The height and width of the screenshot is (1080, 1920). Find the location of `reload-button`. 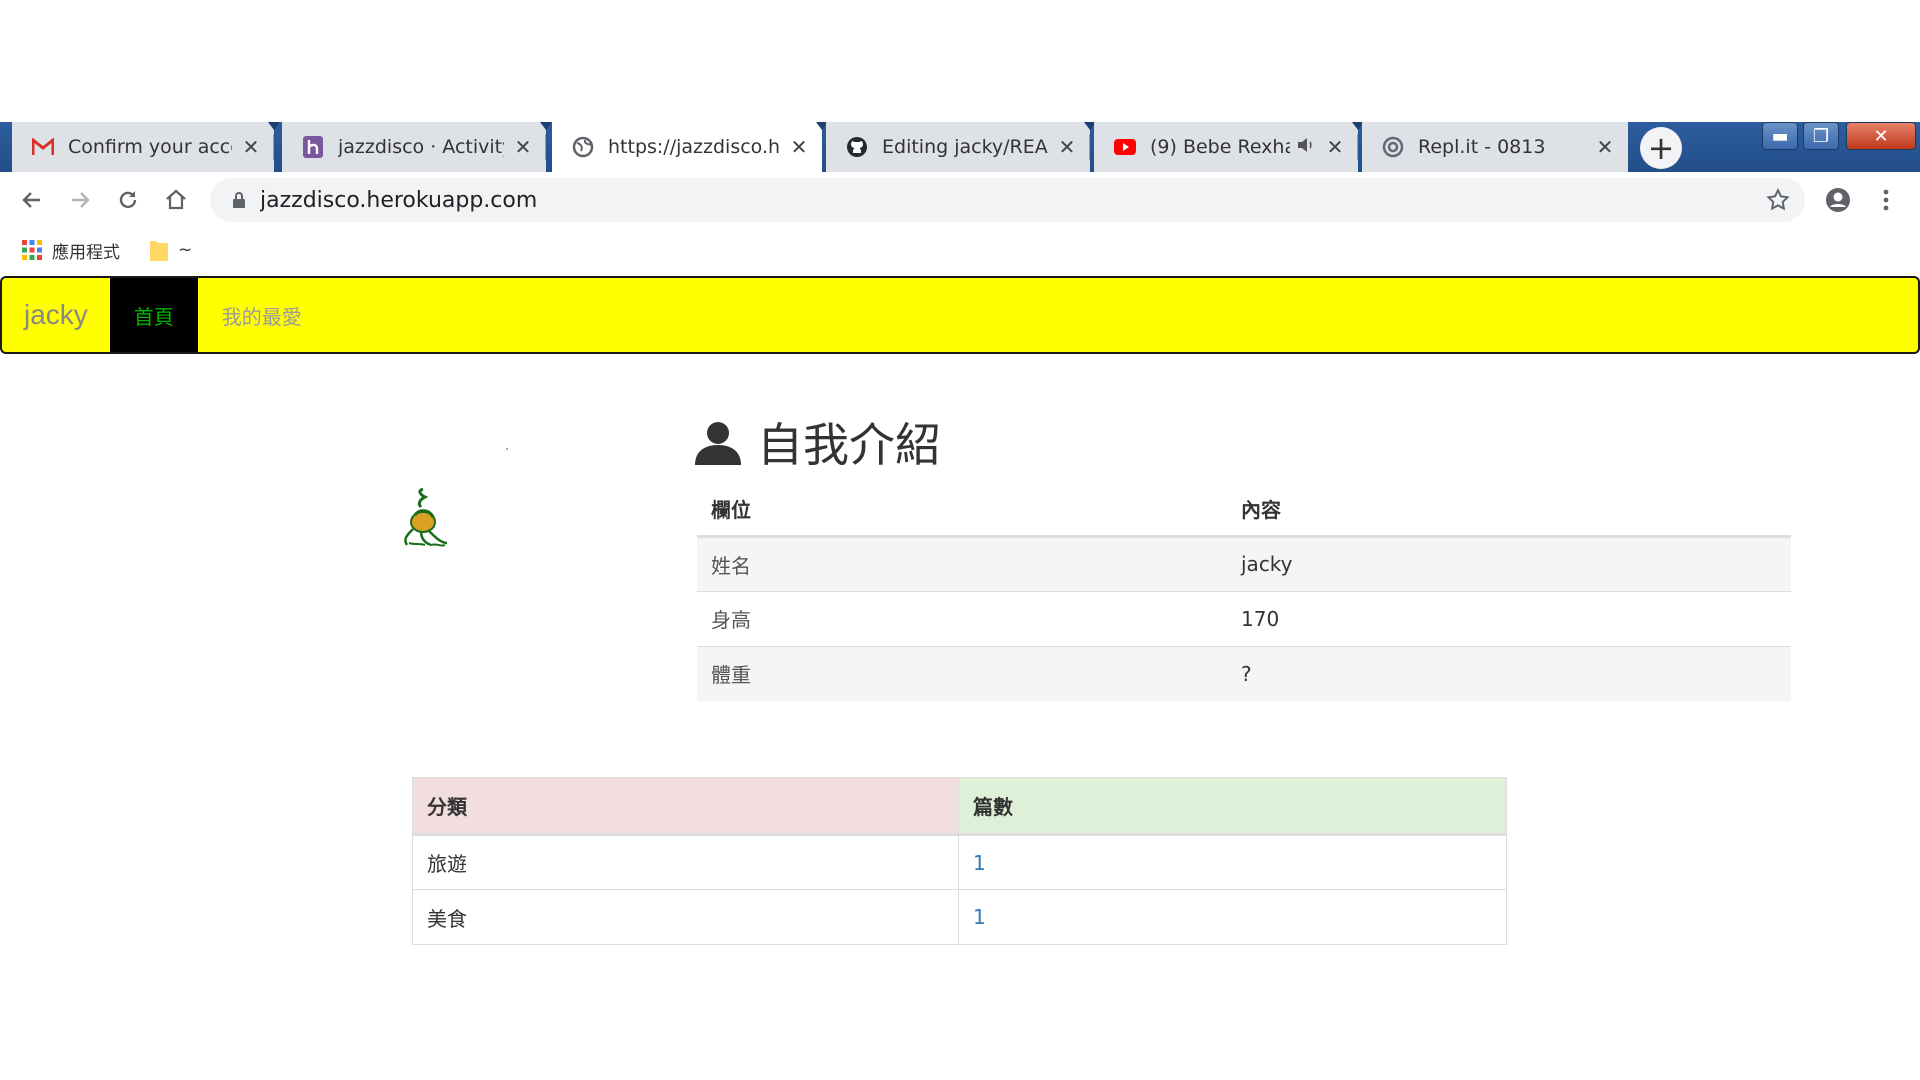

reload-button is located at coordinates (128, 200).